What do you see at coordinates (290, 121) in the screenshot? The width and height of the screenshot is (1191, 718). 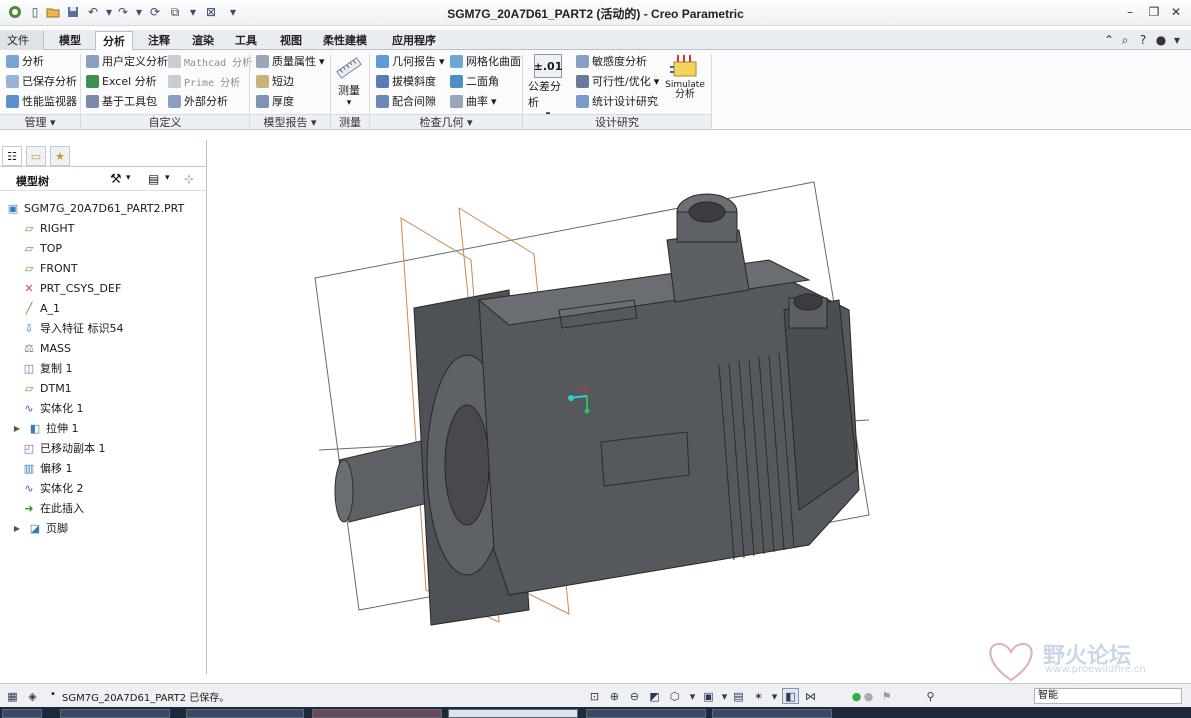 I see `group-label-model-report: 模型报告 ▾` at bounding box center [290, 121].